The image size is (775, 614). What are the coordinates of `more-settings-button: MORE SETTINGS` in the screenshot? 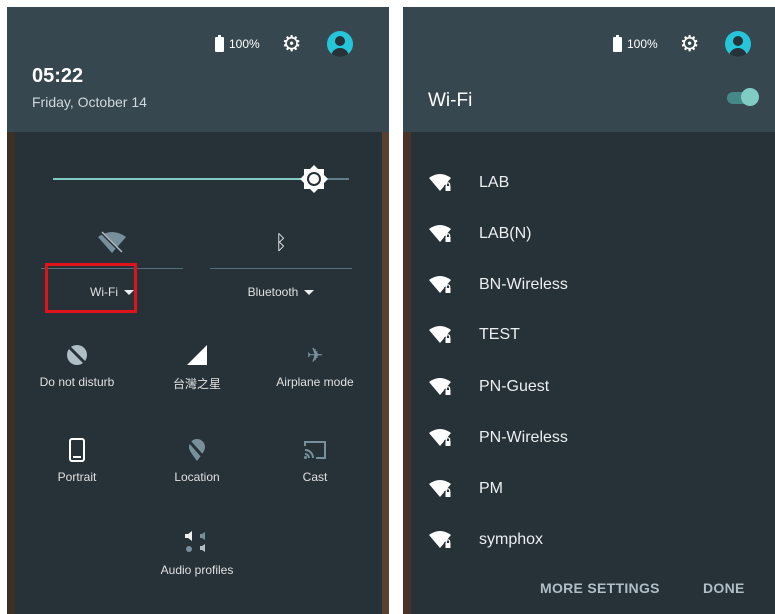 It's located at (600, 588).